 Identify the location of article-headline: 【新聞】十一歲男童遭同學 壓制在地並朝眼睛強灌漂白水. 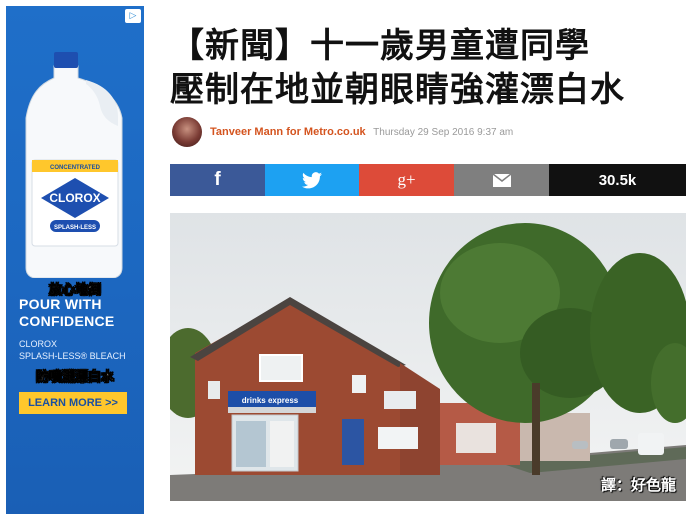
(425, 68).